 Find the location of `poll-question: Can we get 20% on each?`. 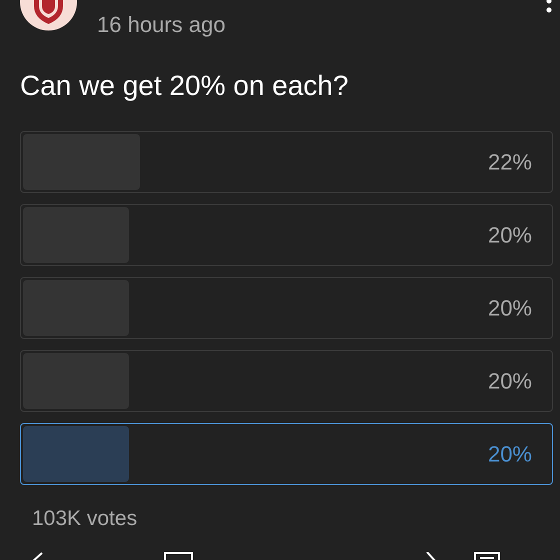

poll-question: Can we get 20% on each? is located at coordinates (184, 86).